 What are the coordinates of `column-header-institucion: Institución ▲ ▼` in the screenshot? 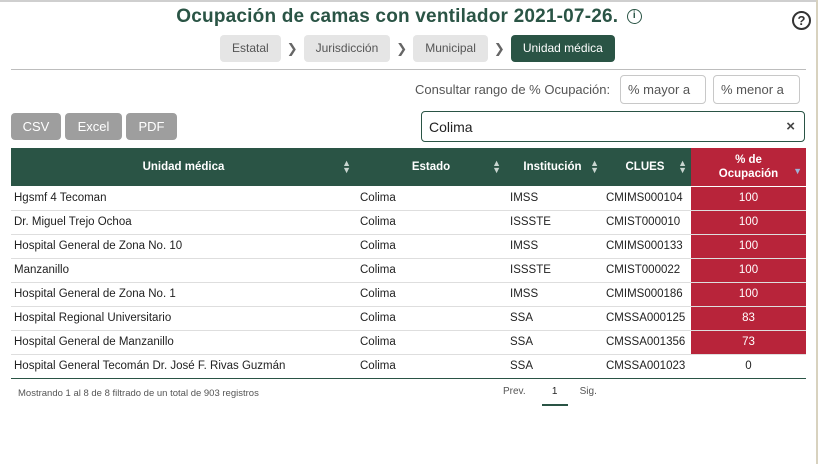 It's located at (552, 167).